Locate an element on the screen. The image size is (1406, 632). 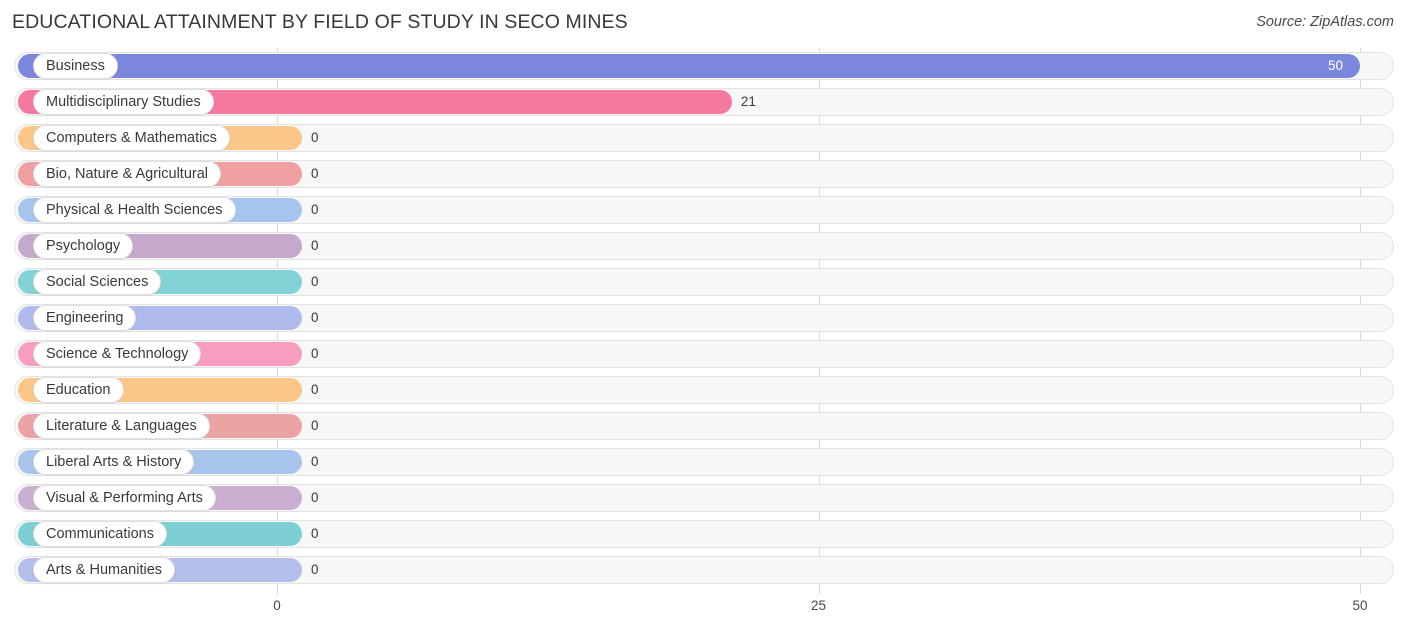
bar-category-label: Science & Technology is located at coordinates (117, 353).